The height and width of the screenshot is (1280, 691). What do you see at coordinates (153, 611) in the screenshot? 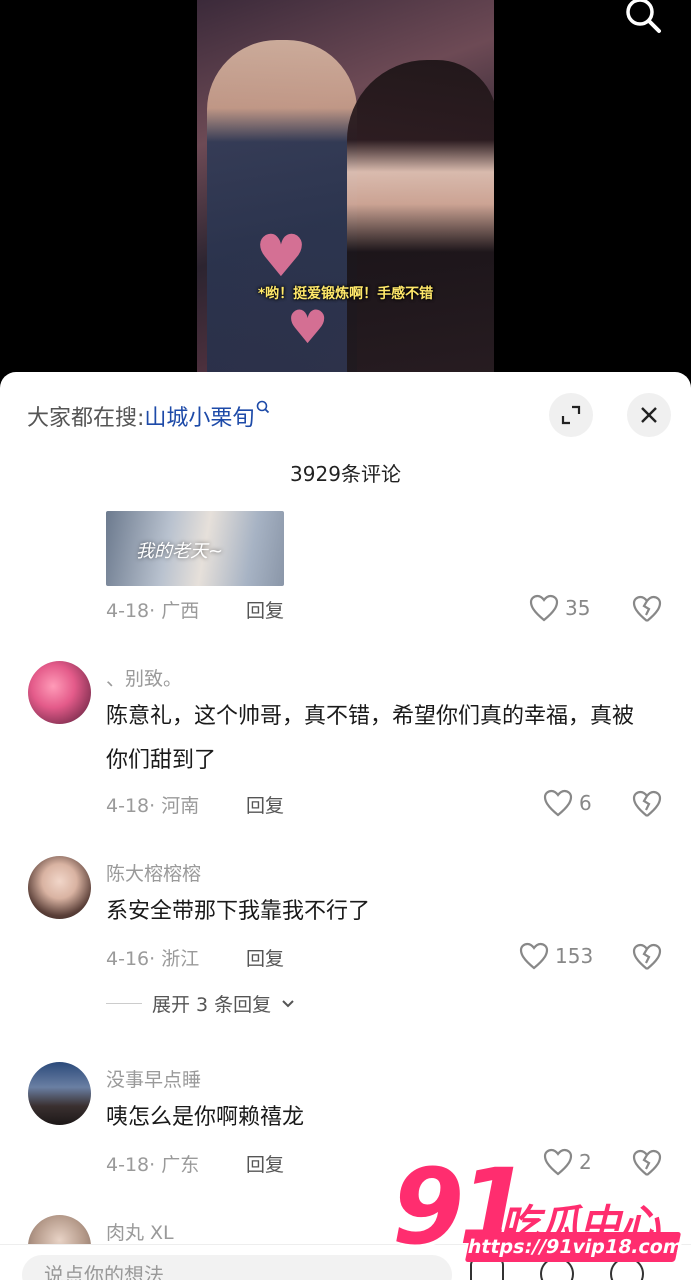
I see `comment-meta: 4-18· 广西` at bounding box center [153, 611].